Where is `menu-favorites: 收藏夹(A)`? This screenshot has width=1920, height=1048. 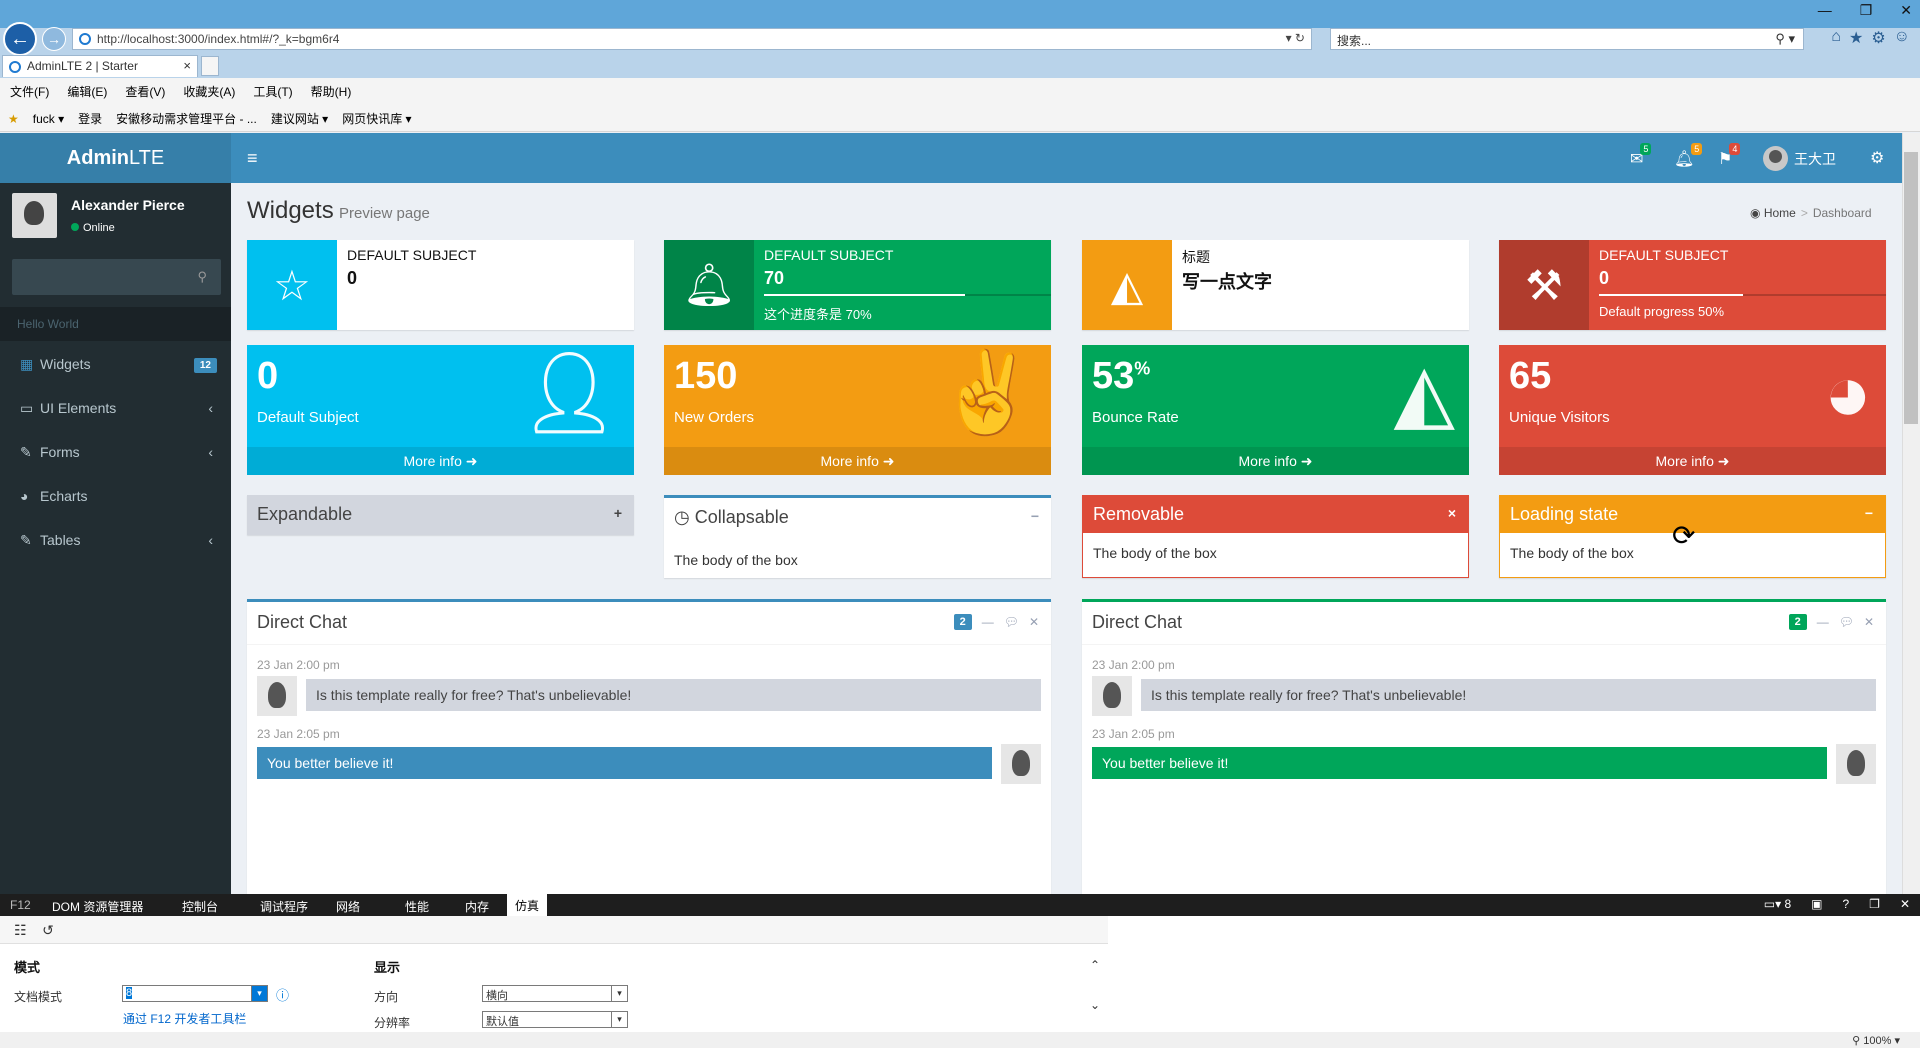
menu-favorites: 收藏夹(A) is located at coordinates (208, 89).